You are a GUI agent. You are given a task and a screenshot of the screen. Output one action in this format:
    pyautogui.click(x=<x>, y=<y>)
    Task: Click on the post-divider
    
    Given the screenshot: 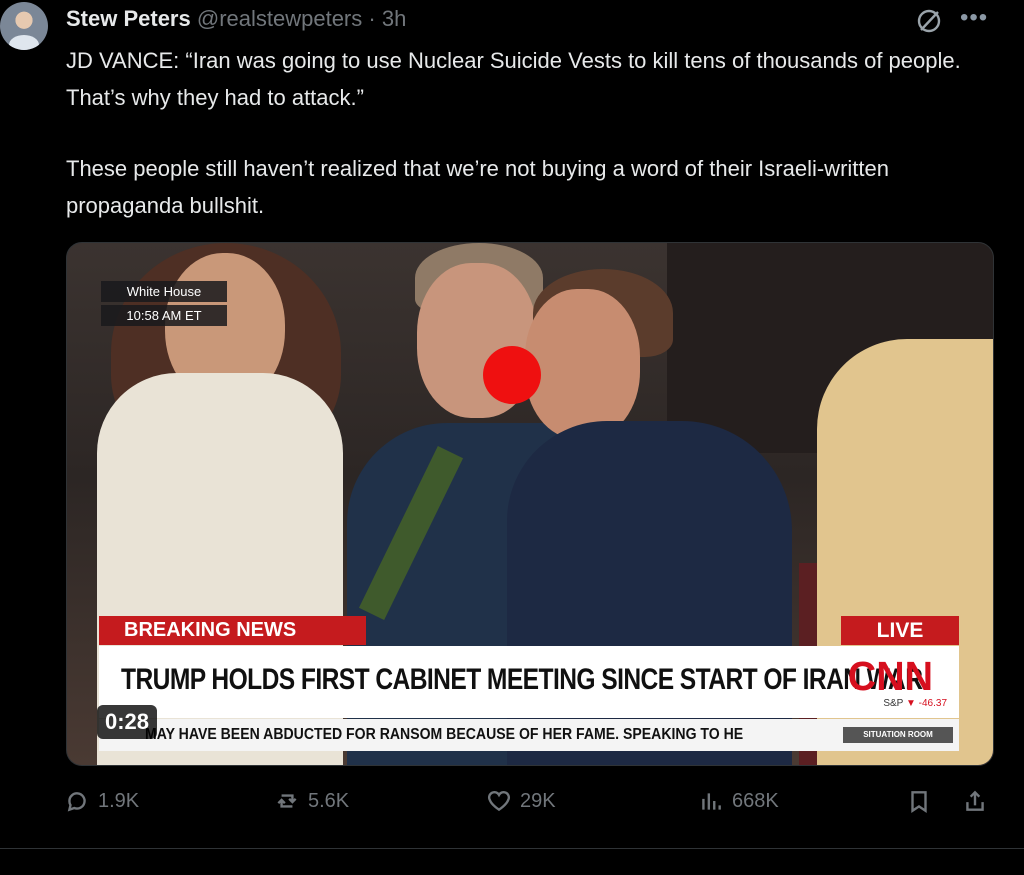 What is the action you would take?
    pyautogui.click(x=512, y=848)
    